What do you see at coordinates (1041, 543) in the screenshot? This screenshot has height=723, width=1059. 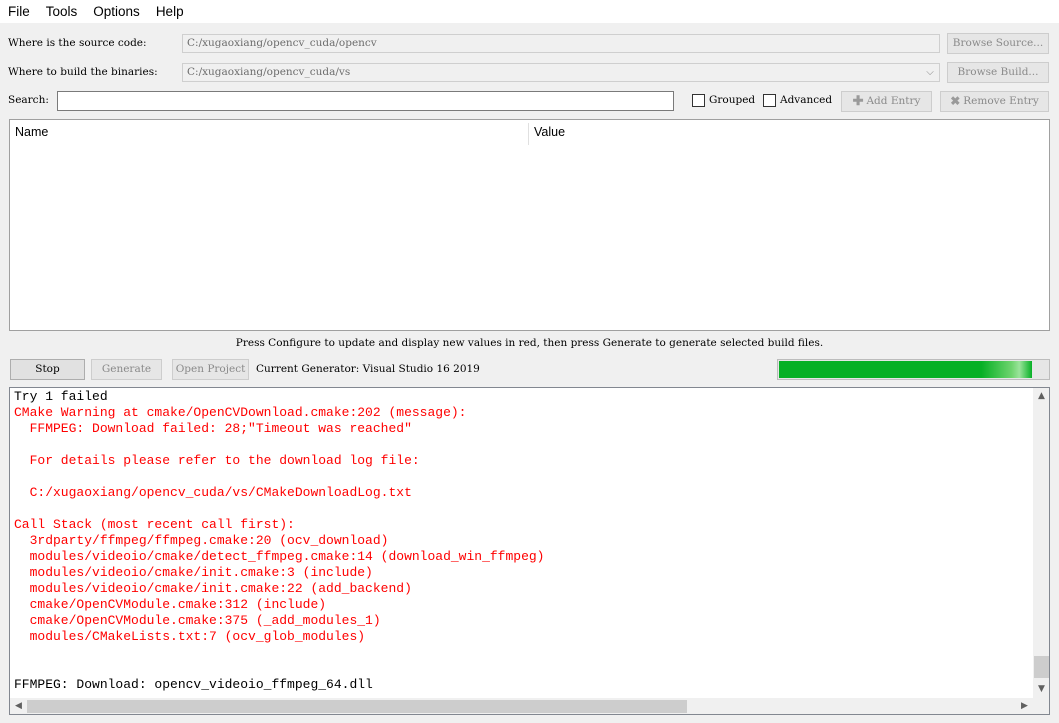 I see `vertical-scrollbar: ▲ ▼` at bounding box center [1041, 543].